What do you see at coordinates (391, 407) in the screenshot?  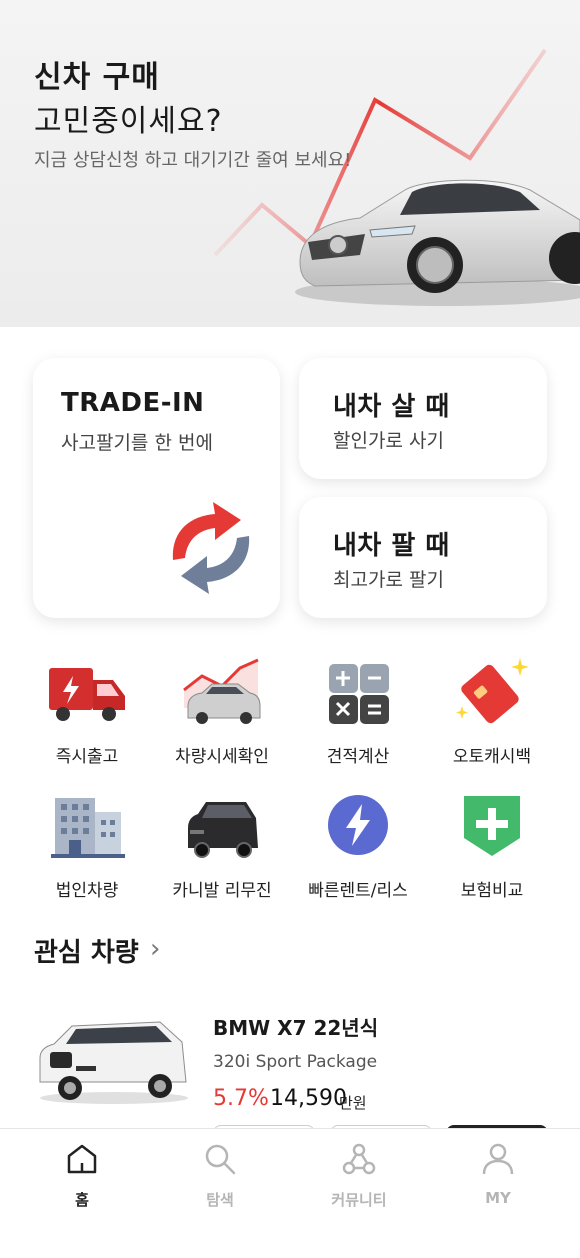 I see `buy-title: 내차 살 때` at bounding box center [391, 407].